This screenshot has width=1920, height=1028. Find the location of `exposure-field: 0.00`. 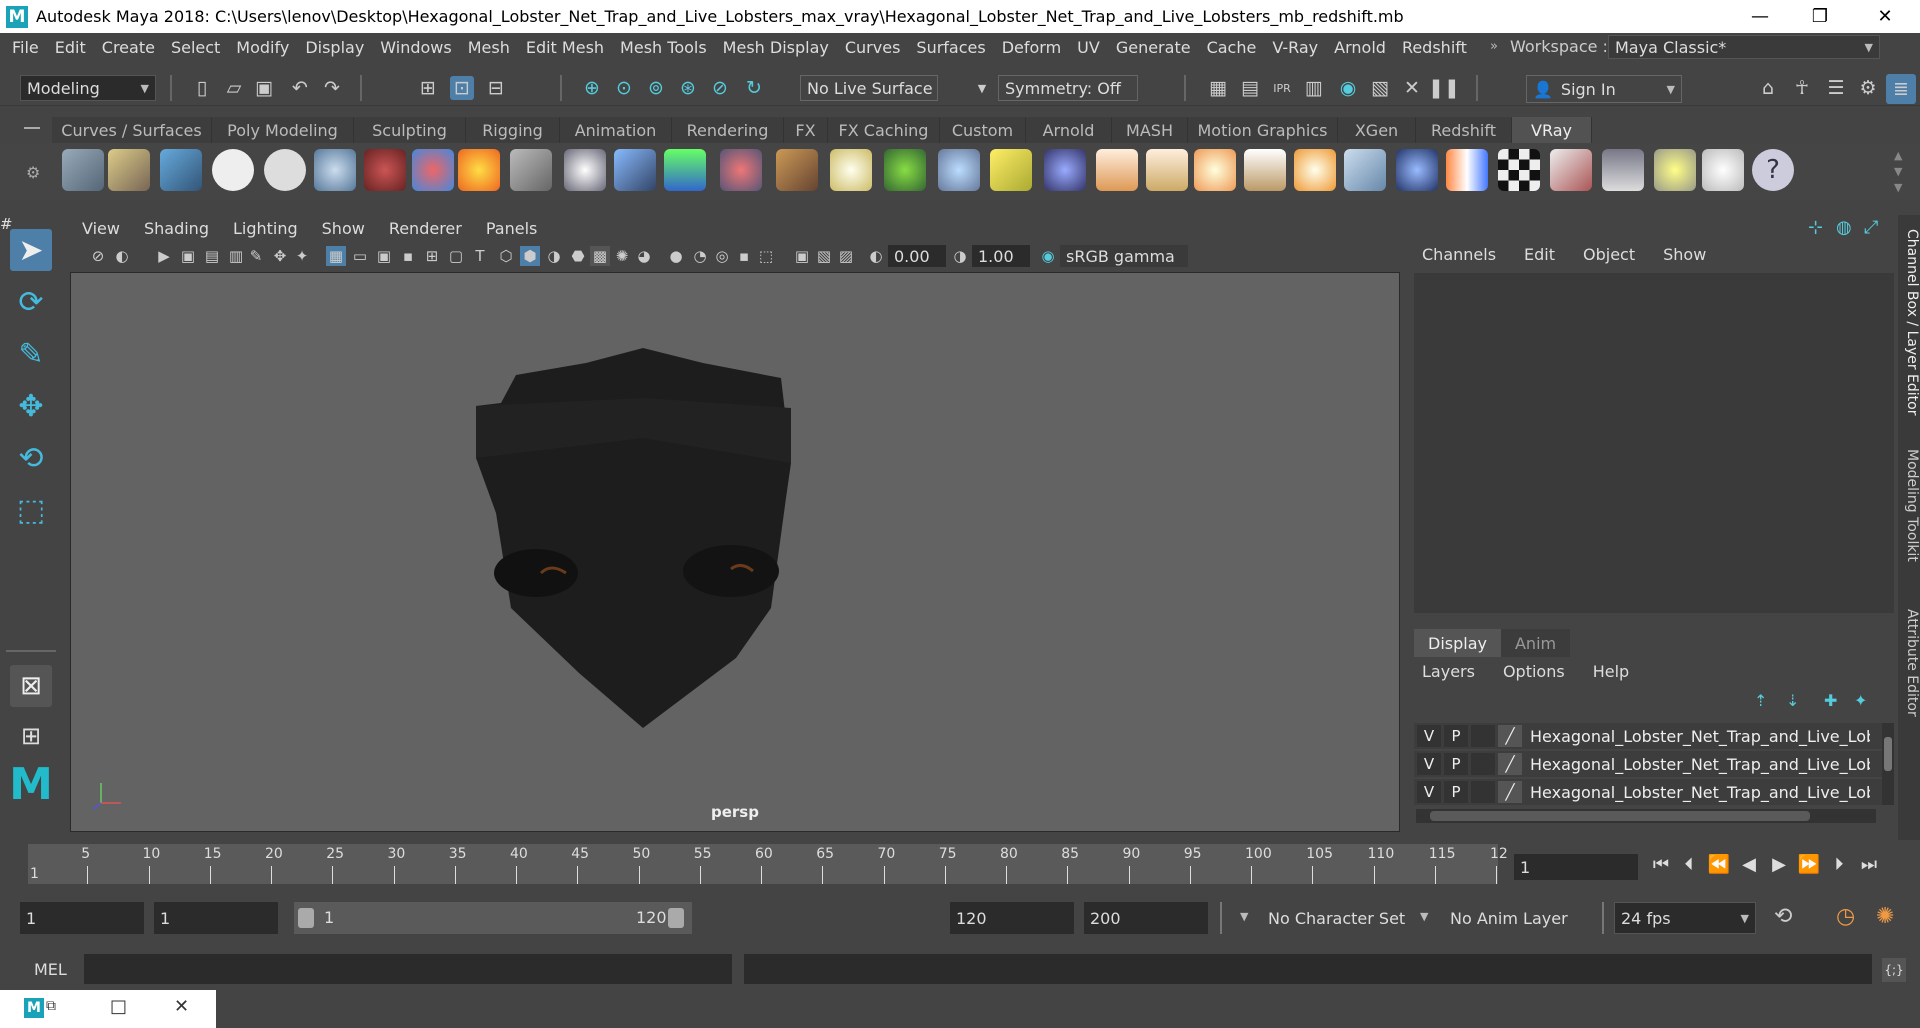

exposure-field: 0.00 is located at coordinates (917, 256).